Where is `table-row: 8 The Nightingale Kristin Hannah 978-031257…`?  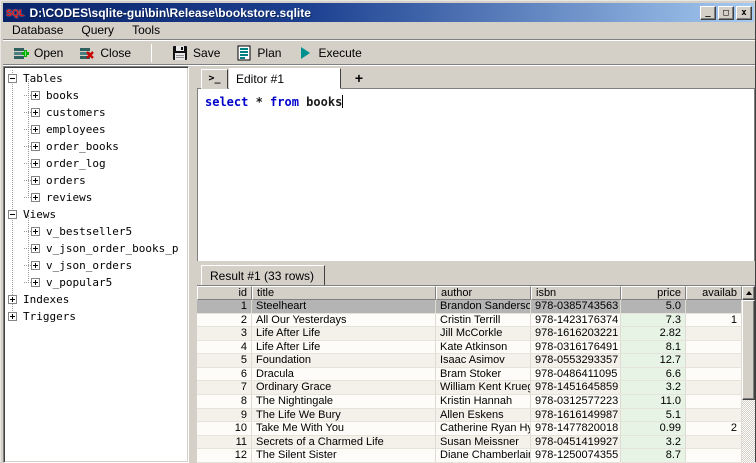
table-row: 8 The Nightingale Kristin Hannah 978-031257… is located at coordinates (476, 402).